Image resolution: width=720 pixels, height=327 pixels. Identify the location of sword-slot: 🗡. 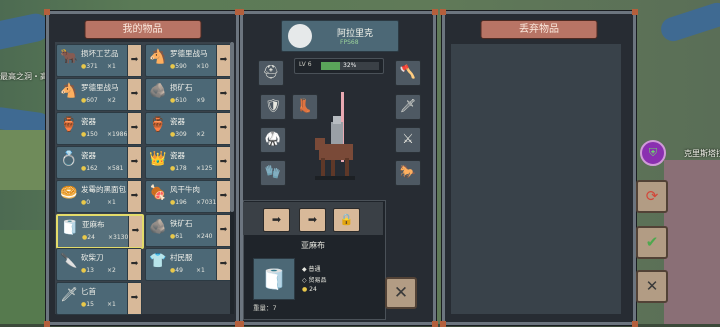
(408, 107).